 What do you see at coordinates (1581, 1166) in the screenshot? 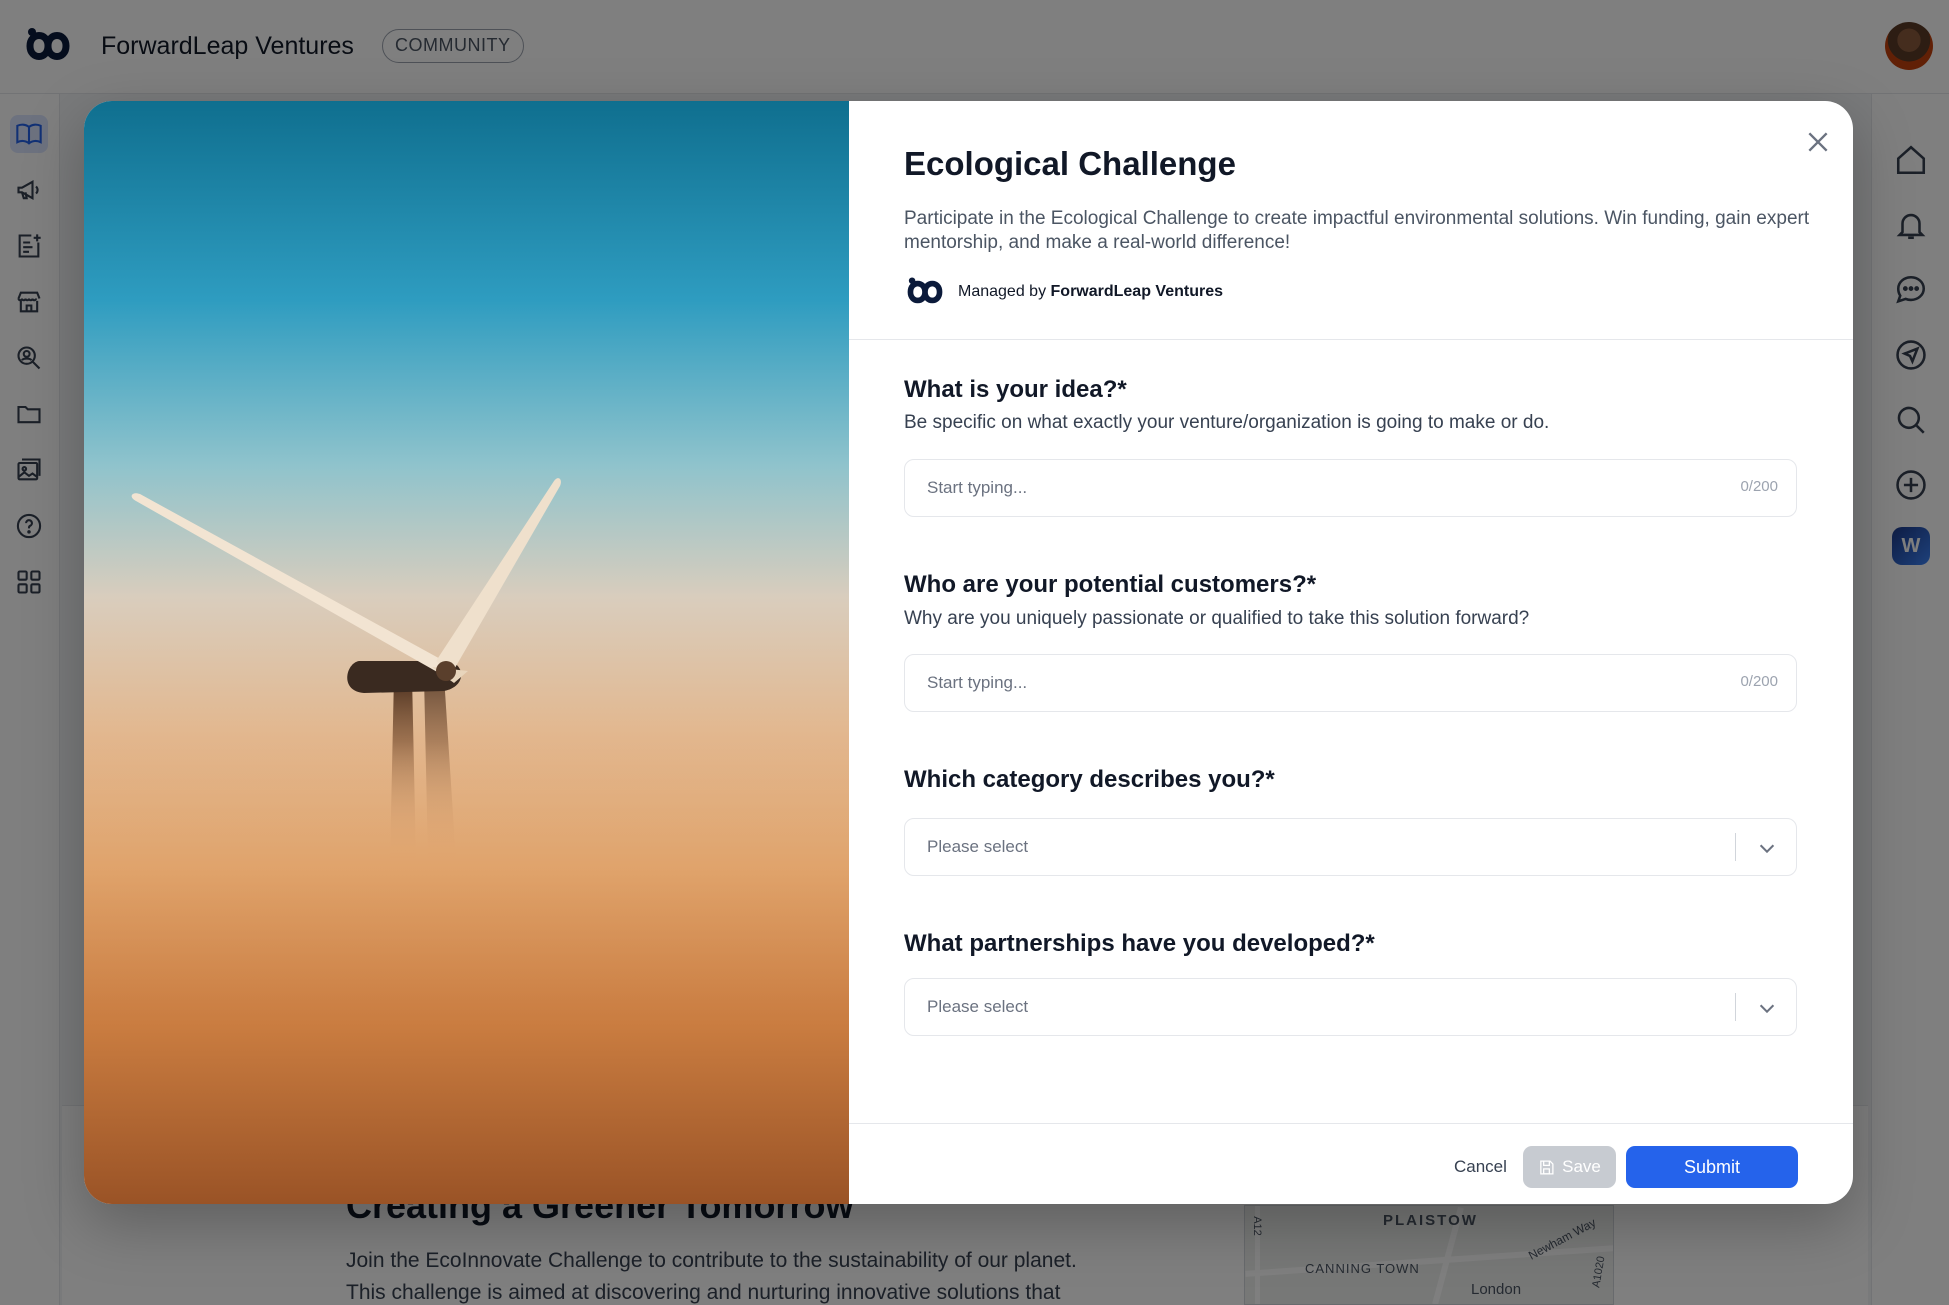
I see `save-label: Save` at bounding box center [1581, 1166].